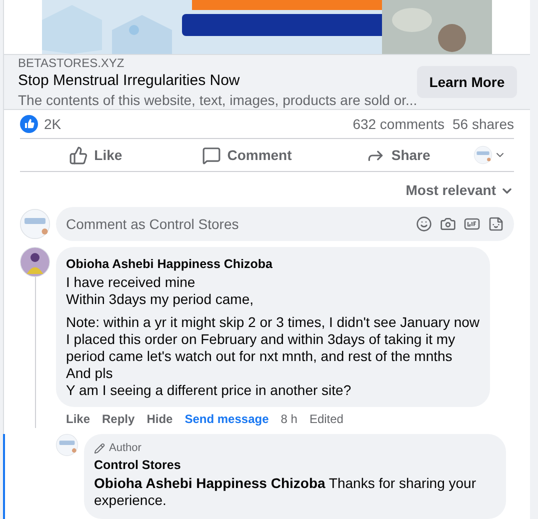  What do you see at coordinates (78, 155) in the screenshot?
I see `thumbs-up-icon` at bounding box center [78, 155].